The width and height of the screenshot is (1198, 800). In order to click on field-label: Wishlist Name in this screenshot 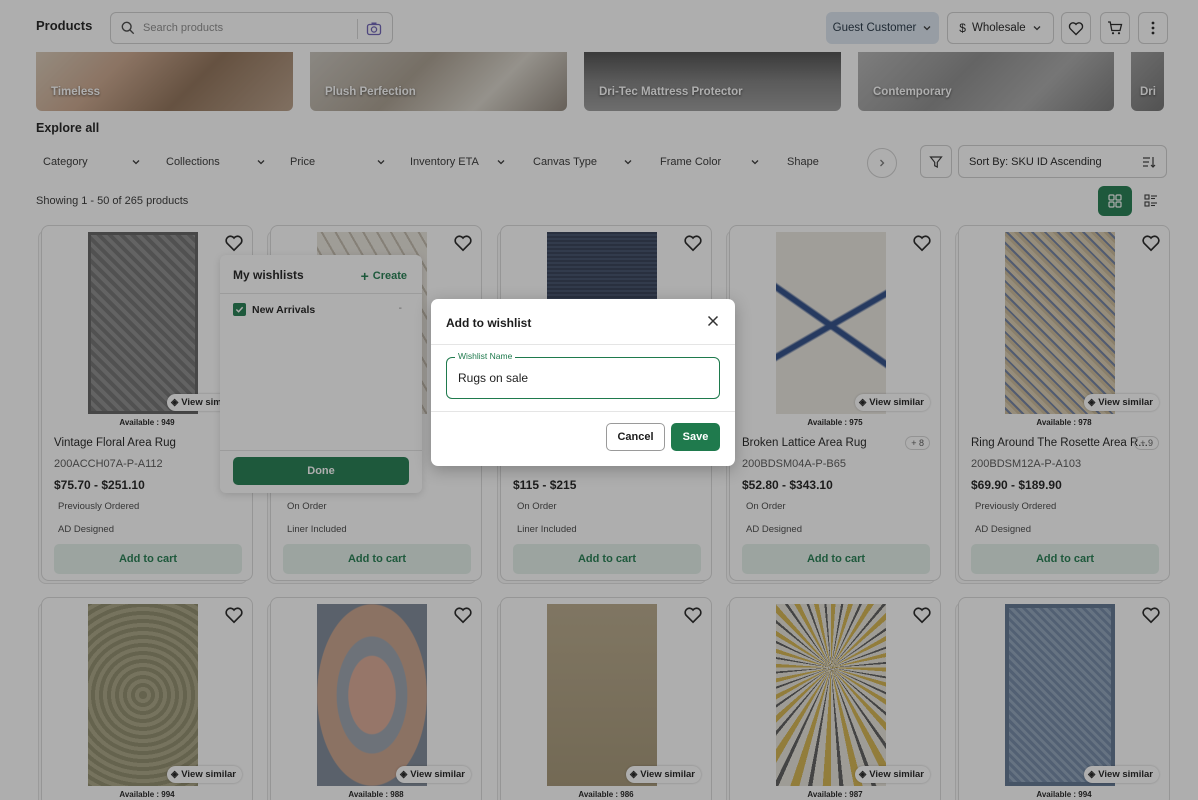, I will do `click(485, 356)`.